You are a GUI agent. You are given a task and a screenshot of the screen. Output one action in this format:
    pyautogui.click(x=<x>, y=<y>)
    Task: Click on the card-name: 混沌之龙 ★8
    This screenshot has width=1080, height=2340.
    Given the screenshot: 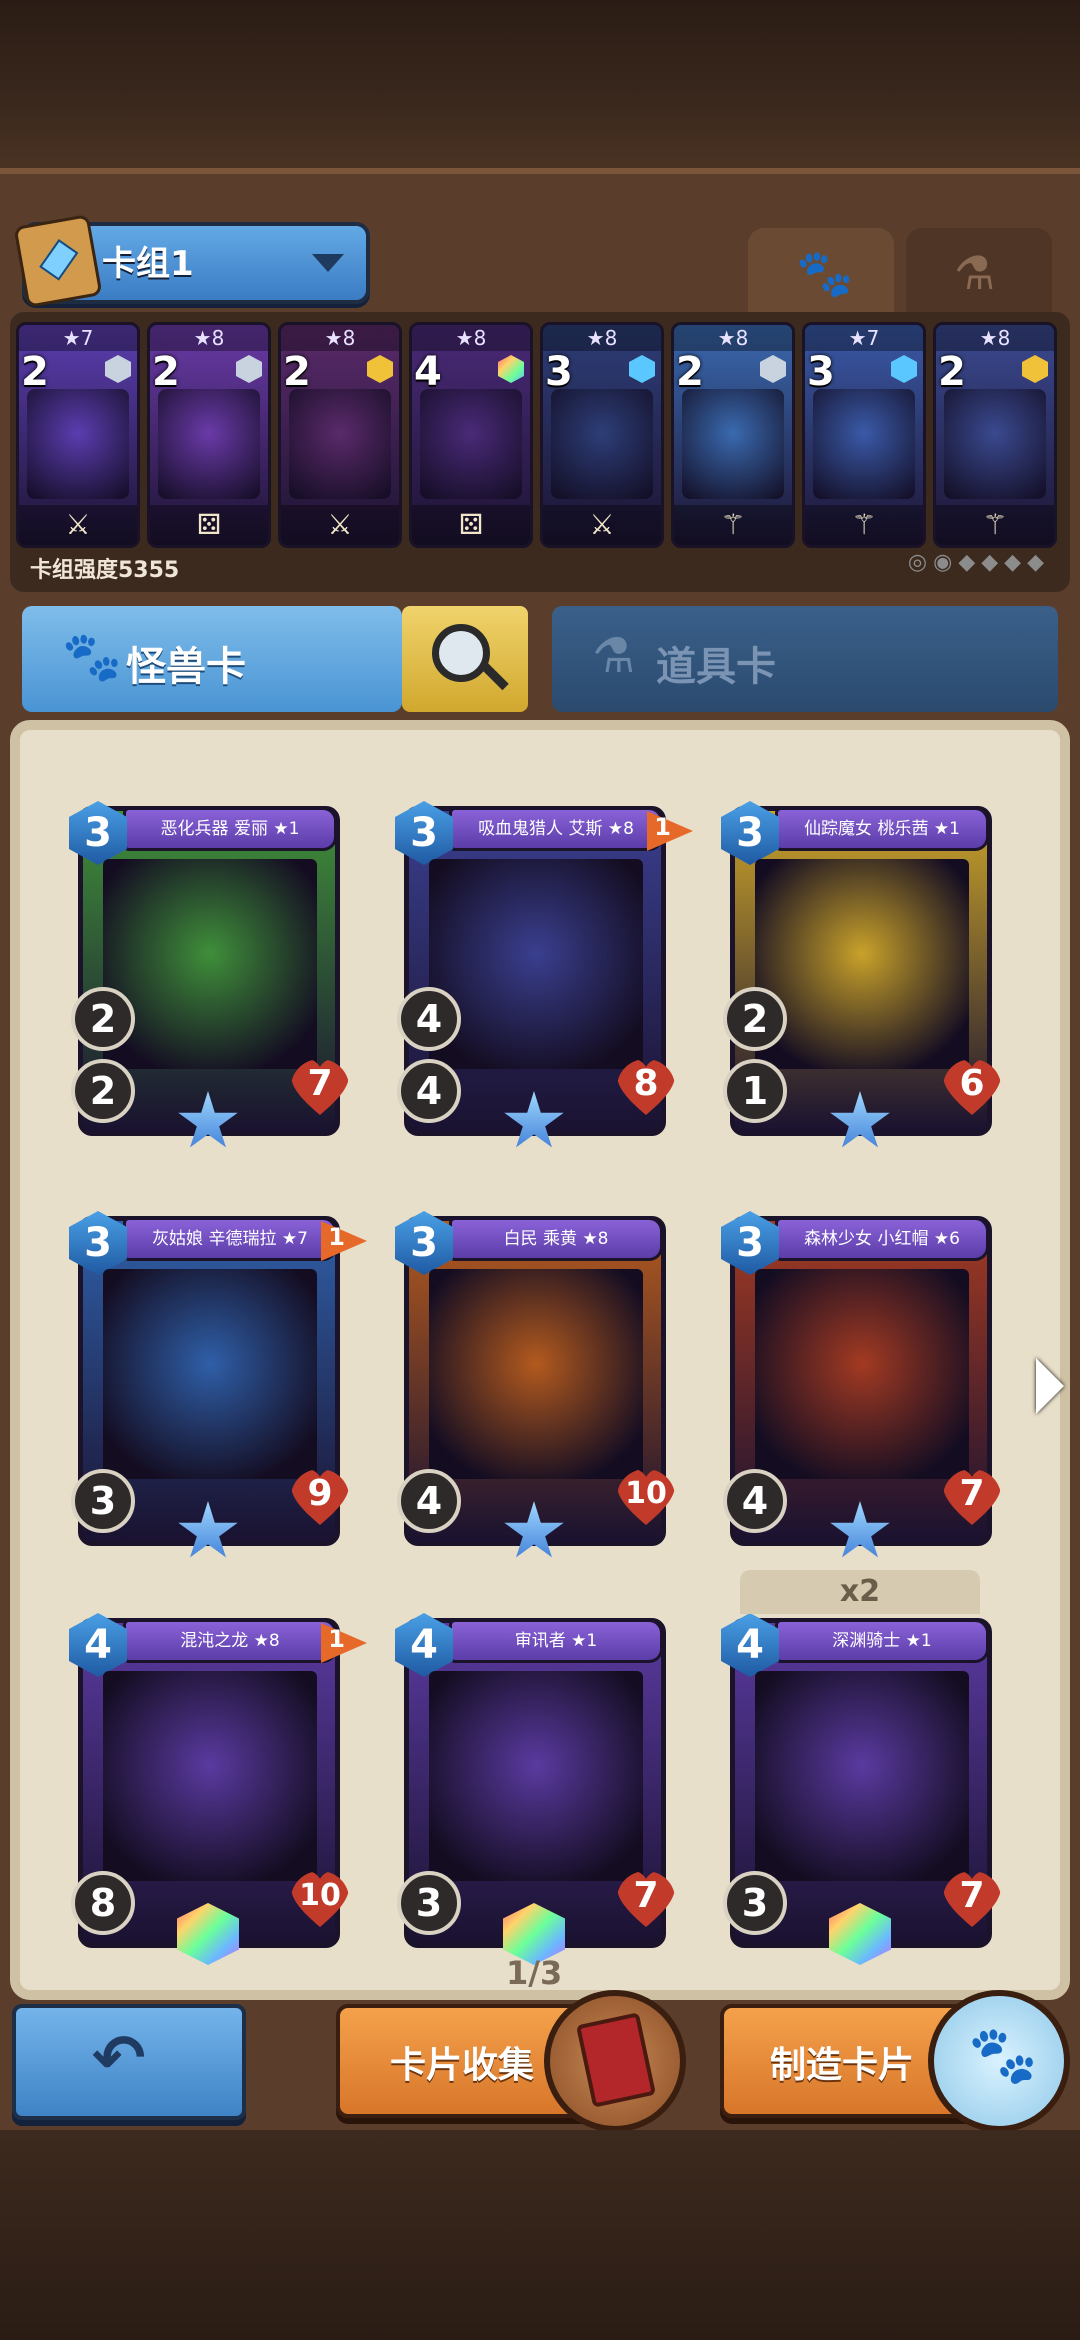 What is the action you would take?
    pyautogui.click(x=230, y=1641)
    